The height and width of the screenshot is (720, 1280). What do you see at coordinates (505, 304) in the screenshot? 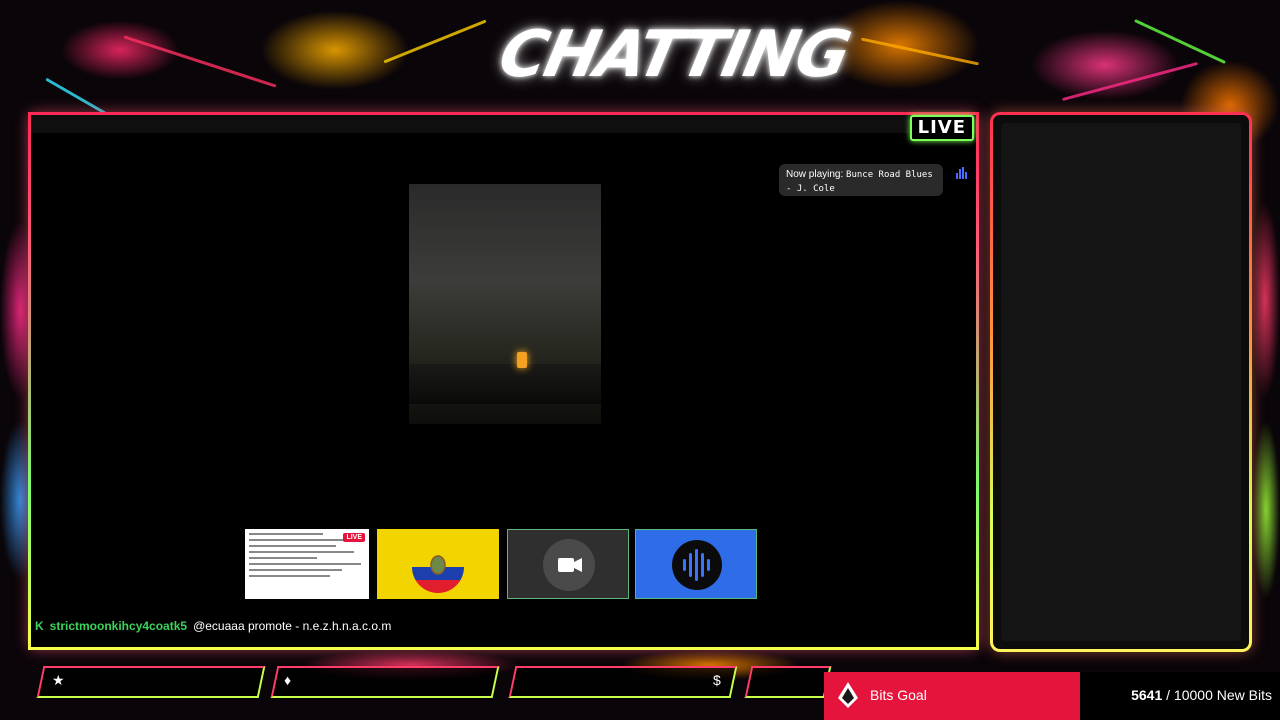
I see `vertical-video` at bounding box center [505, 304].